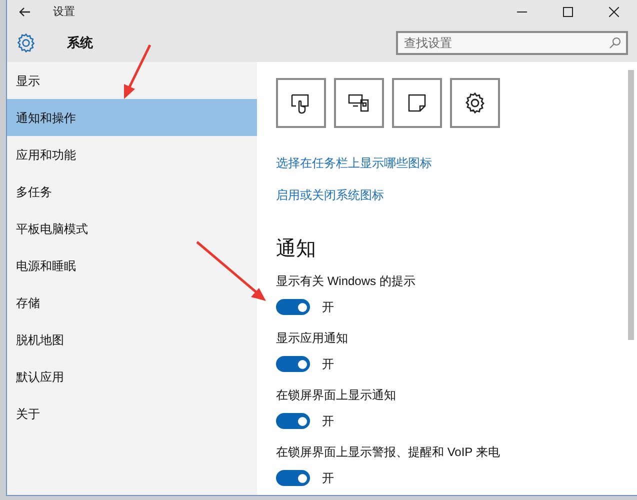  I want to click on back-arrow-icon, so click(25, 12).